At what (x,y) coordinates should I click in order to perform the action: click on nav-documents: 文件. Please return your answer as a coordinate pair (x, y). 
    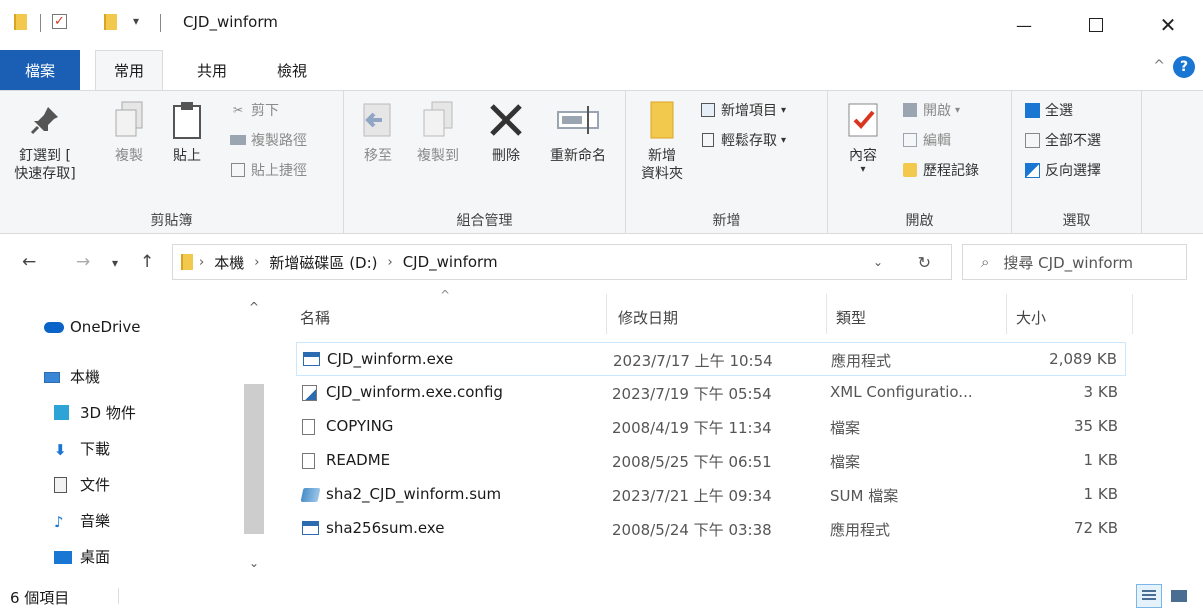
    Looking at the image, I should click on (82, 484).